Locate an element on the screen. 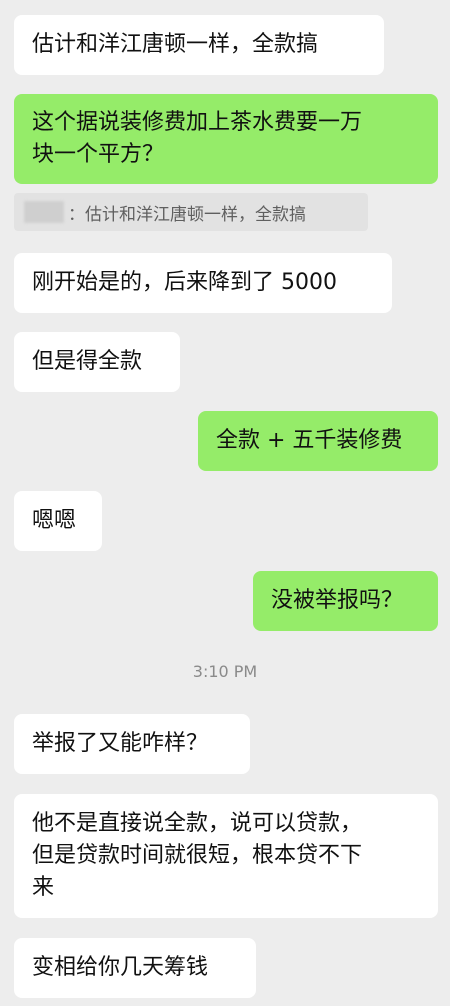  chat-bubble-outgoing: 没被举报吗？ is located at coordinates (345, 601).